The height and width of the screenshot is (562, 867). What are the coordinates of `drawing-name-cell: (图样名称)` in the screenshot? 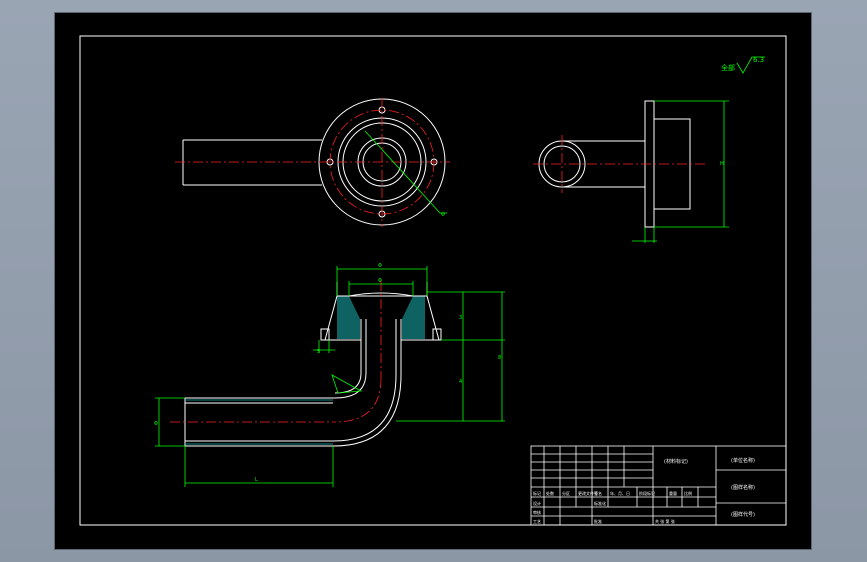 It's located at (743, 487).